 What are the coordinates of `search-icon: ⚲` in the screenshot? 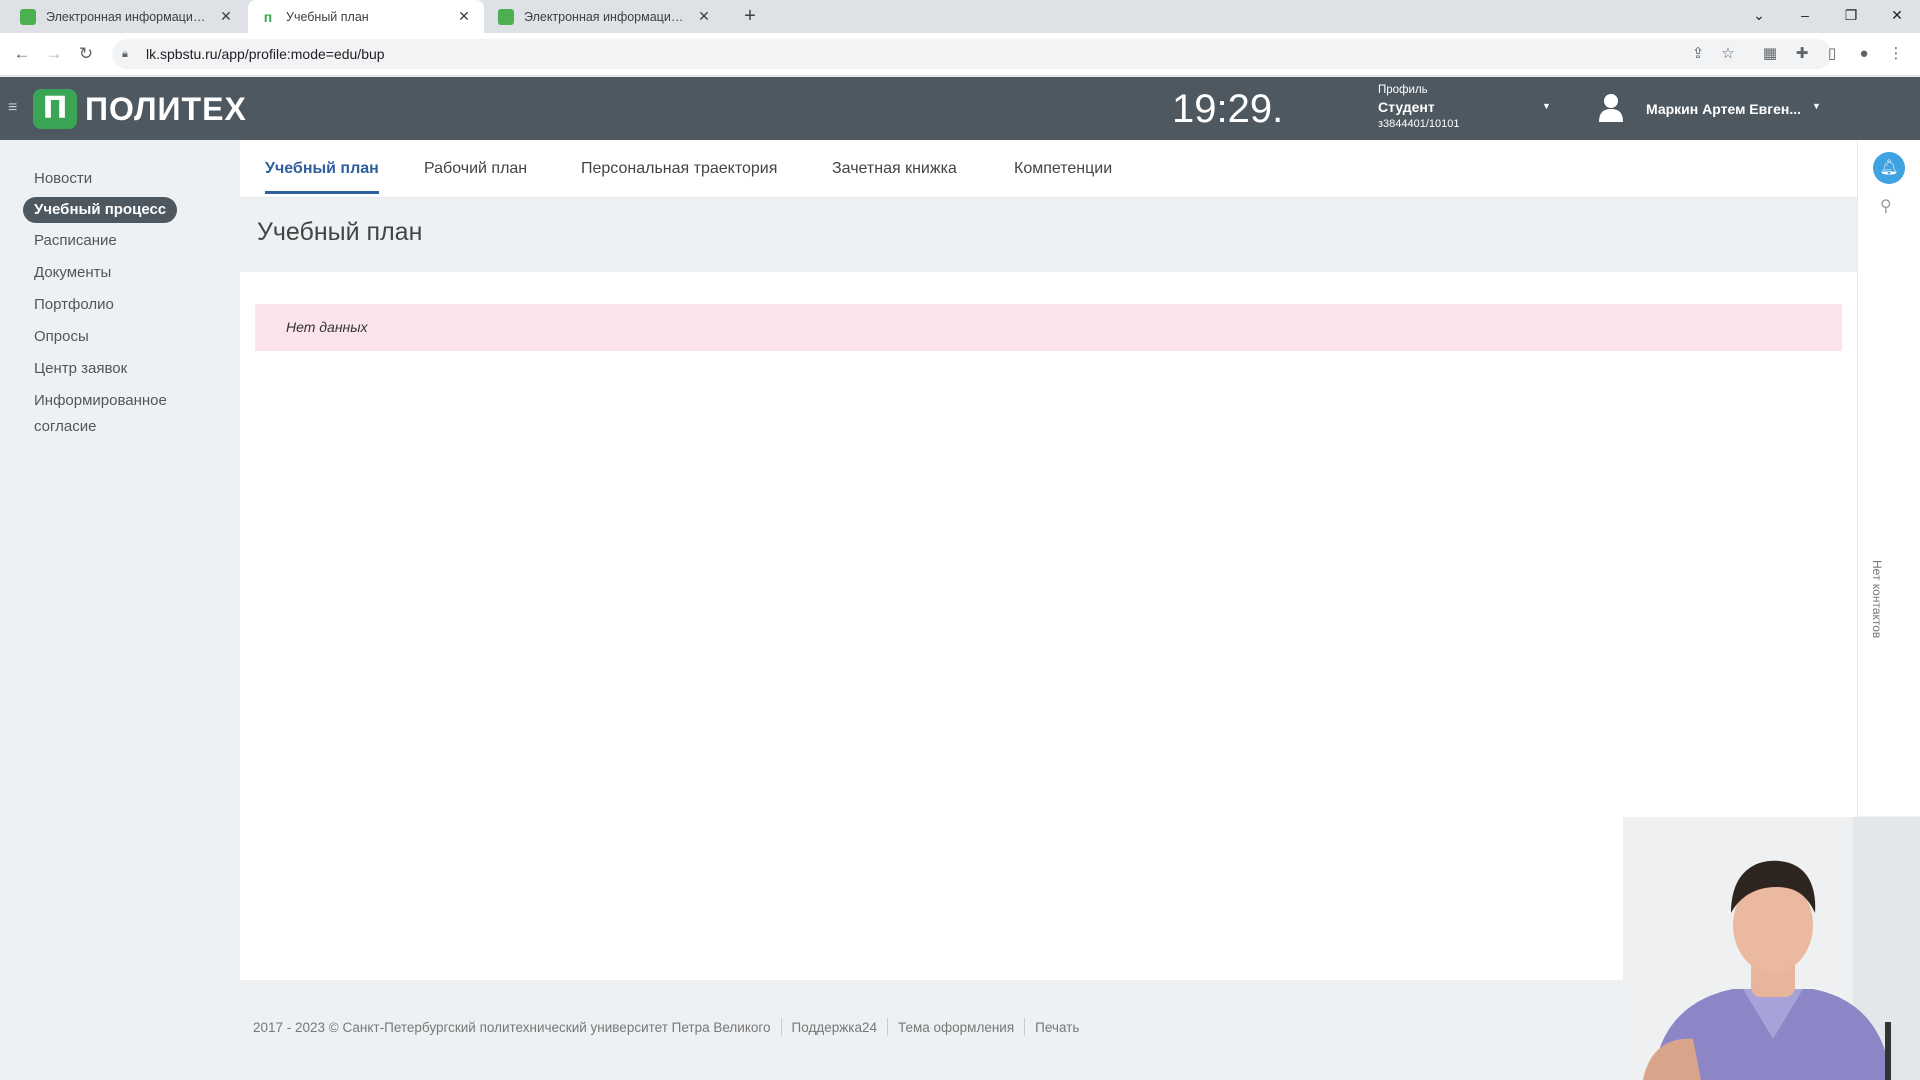 It's located at (1886, 206).